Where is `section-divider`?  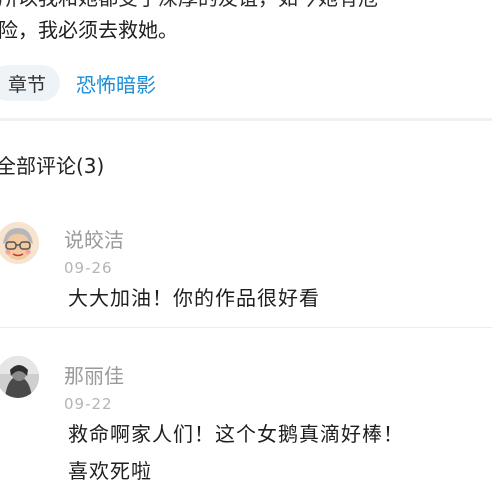
section-divider is located at coordinates (246, 119).